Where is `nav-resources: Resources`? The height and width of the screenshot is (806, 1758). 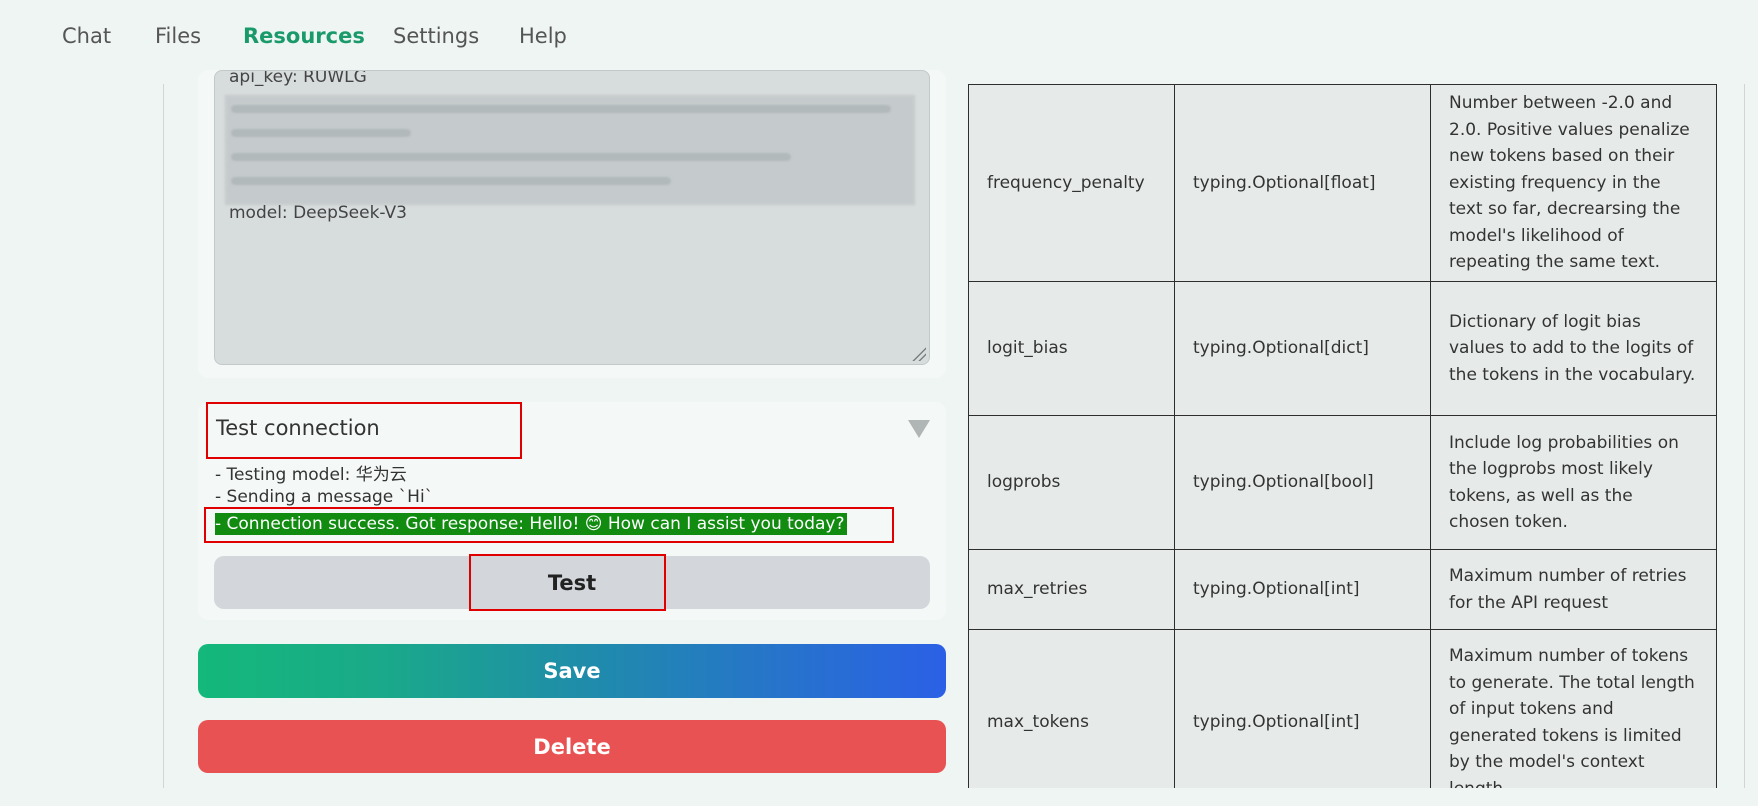 nav-resources: Resources is located at coordinates (304, 36).